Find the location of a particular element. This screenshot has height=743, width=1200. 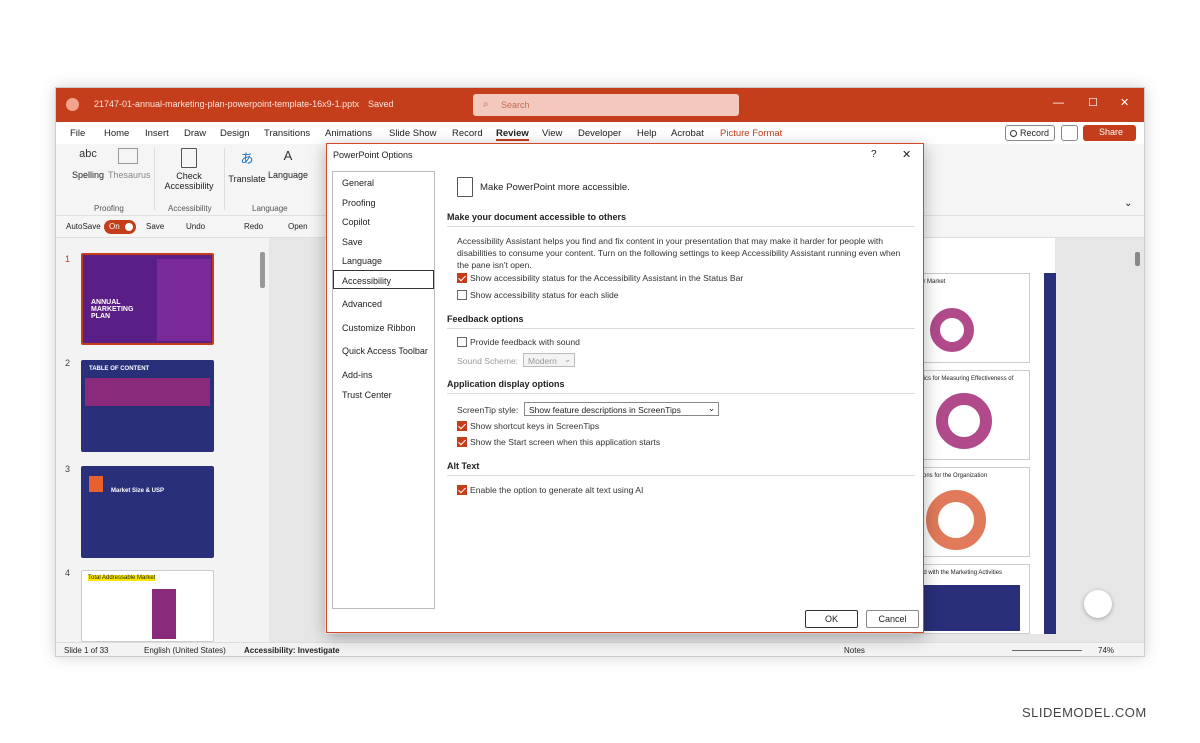

thumbnail-title: TABLE OF CONTENT is located at coordinates (119, 369).